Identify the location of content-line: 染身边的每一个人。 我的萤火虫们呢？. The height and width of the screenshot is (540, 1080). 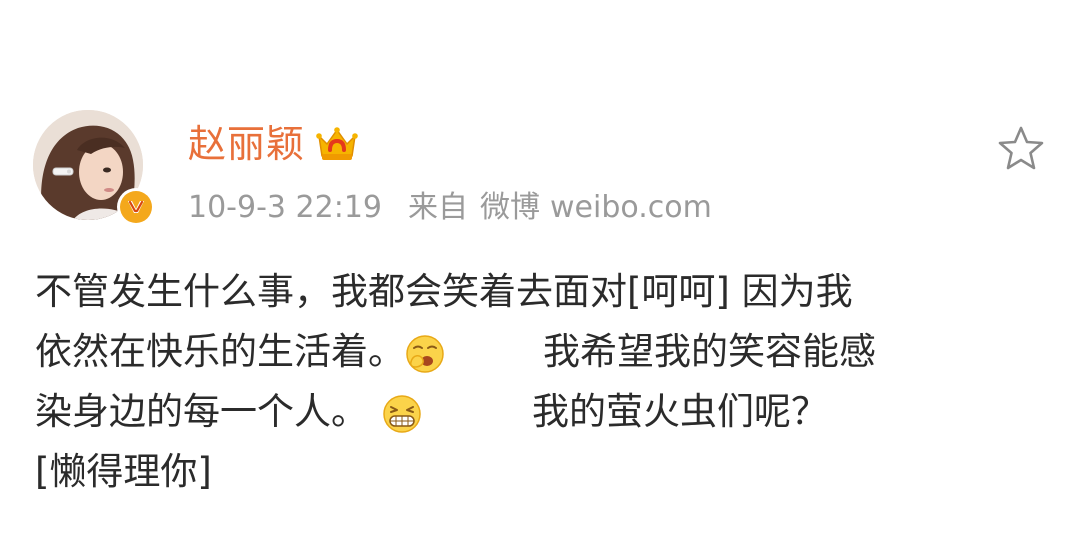
(540, 412).